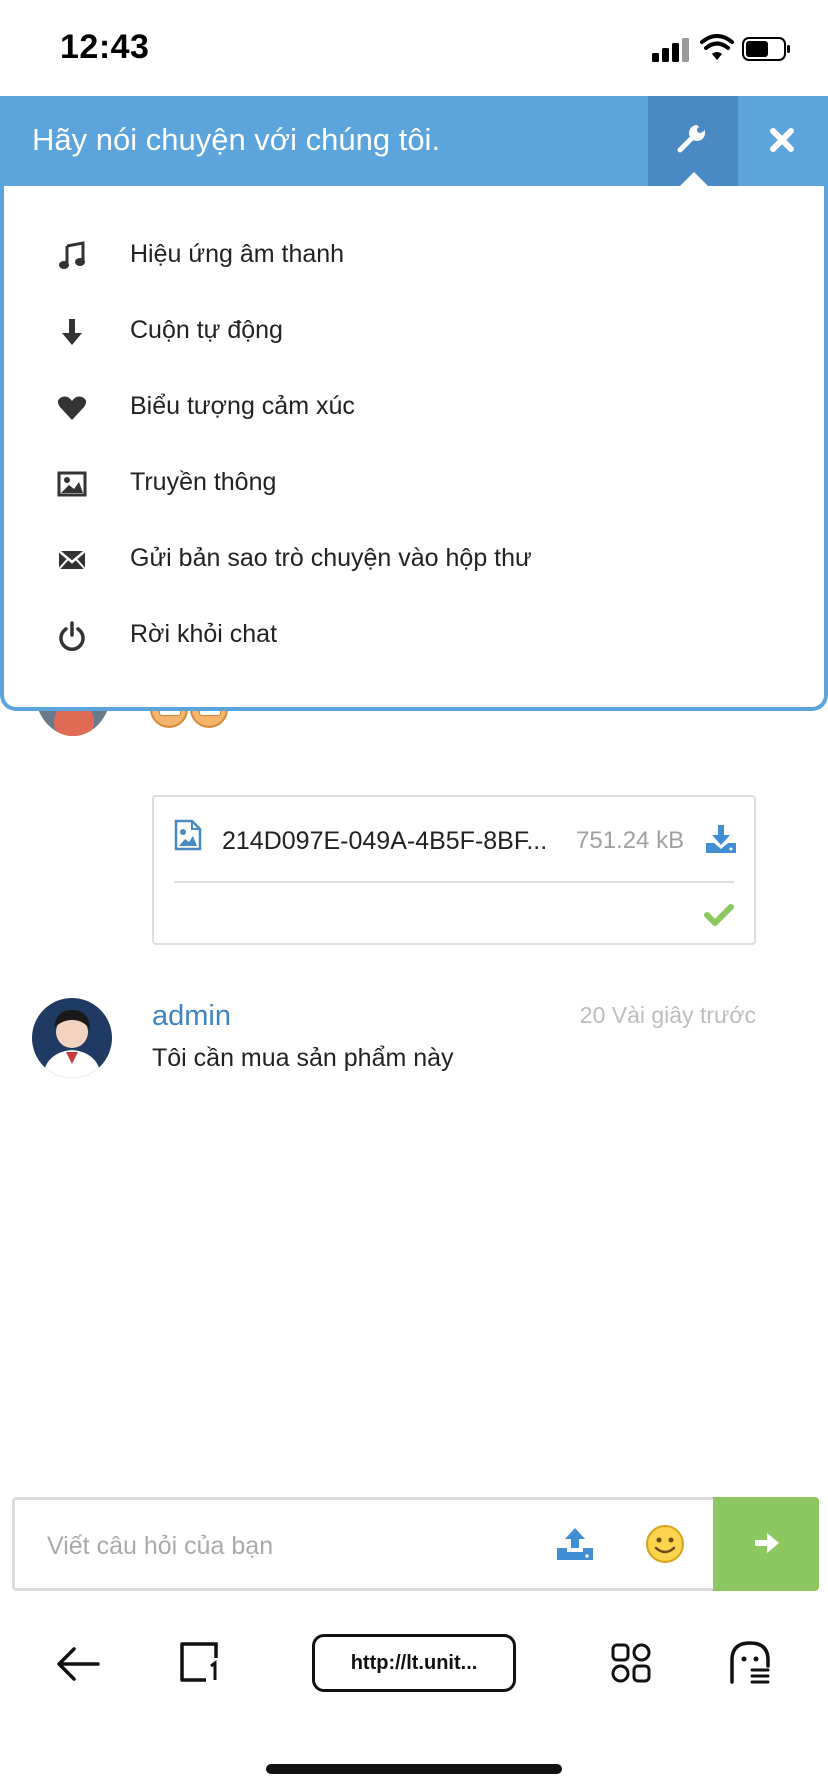  Describe the element at coordinates (191, 1016) in the screenshot. I see `message-author: admin` at that location.